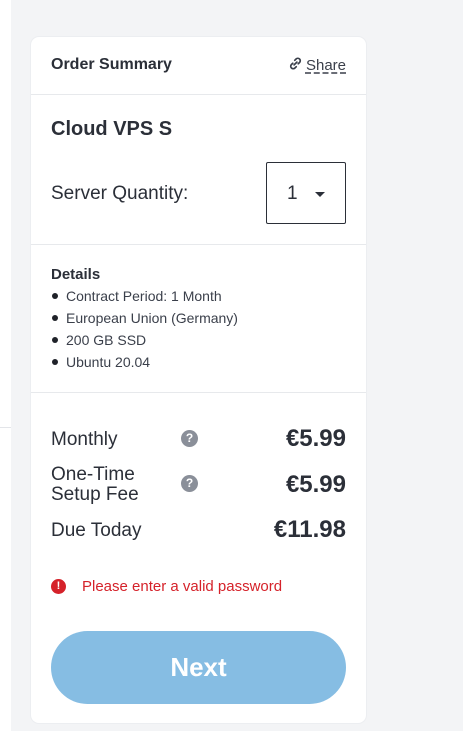 This screenshot has width=463, height=731. What do you see at coordinates (111, 64) in the screenshot?
I see `order-summary-title: Order Summary` at bounding box center [111, 64].